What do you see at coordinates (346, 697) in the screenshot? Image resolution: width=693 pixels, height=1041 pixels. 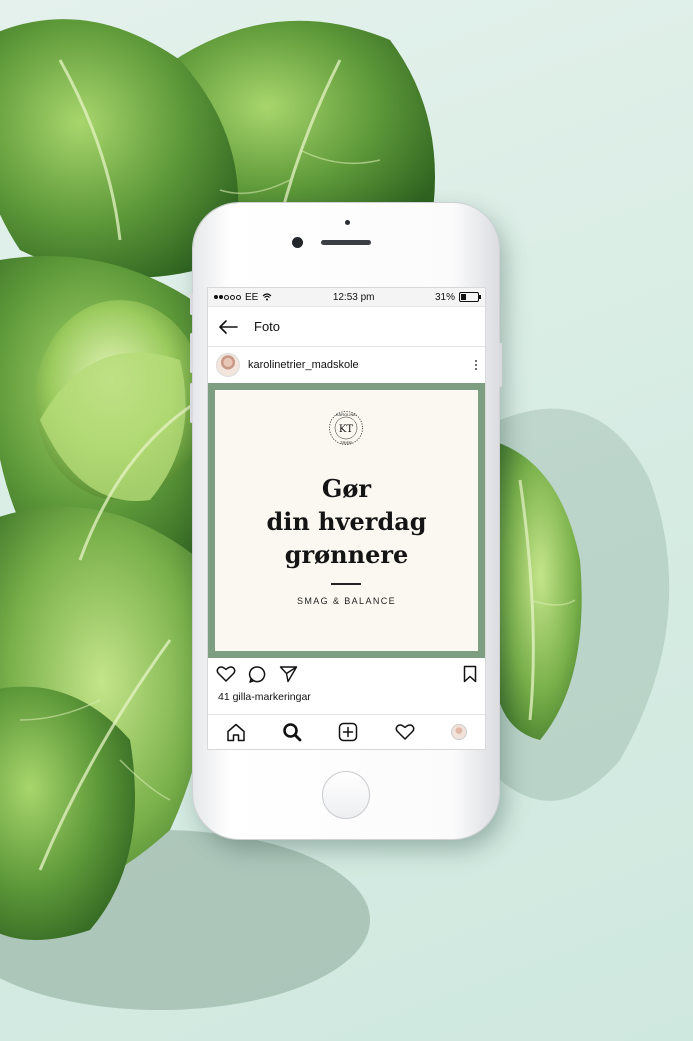 I see `likes-count: 41 gilla-markeringar` at bounding box center [346, 697].